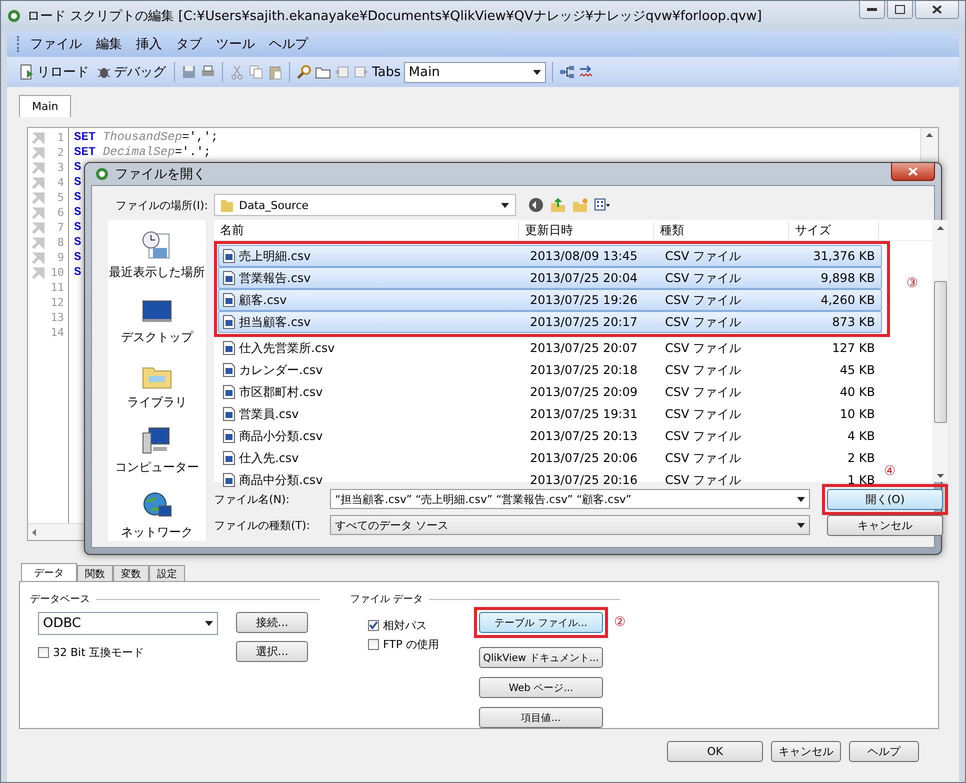 This screenshot has height=783, width=966. I want to click on vertical-scrollbar, so click(940, 351).